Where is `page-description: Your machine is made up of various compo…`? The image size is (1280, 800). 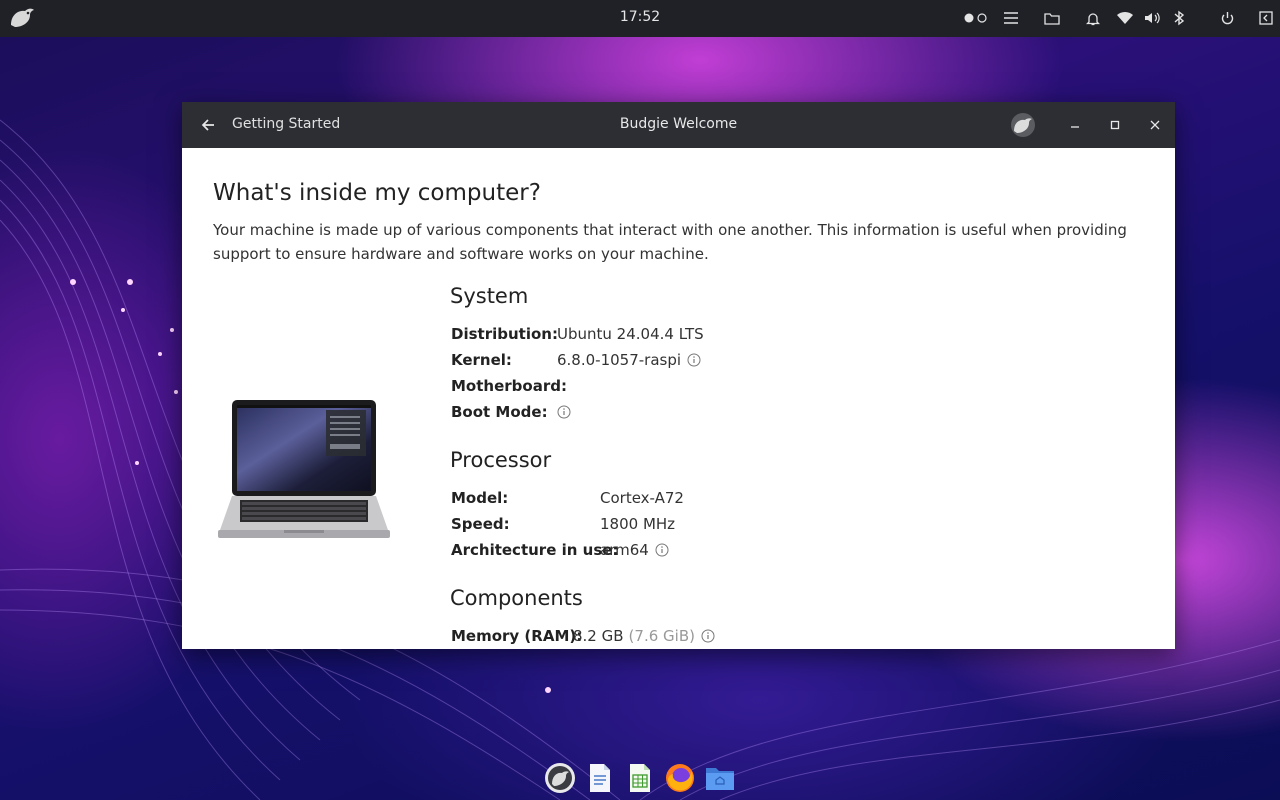 page-description: Your machine is made up of various compo… is located at coordinates (670, 242).